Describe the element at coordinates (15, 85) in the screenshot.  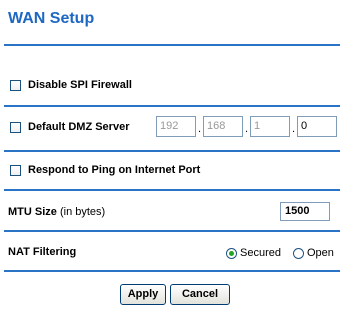
I see `disable-spi-firewall-checkbox` at that location.